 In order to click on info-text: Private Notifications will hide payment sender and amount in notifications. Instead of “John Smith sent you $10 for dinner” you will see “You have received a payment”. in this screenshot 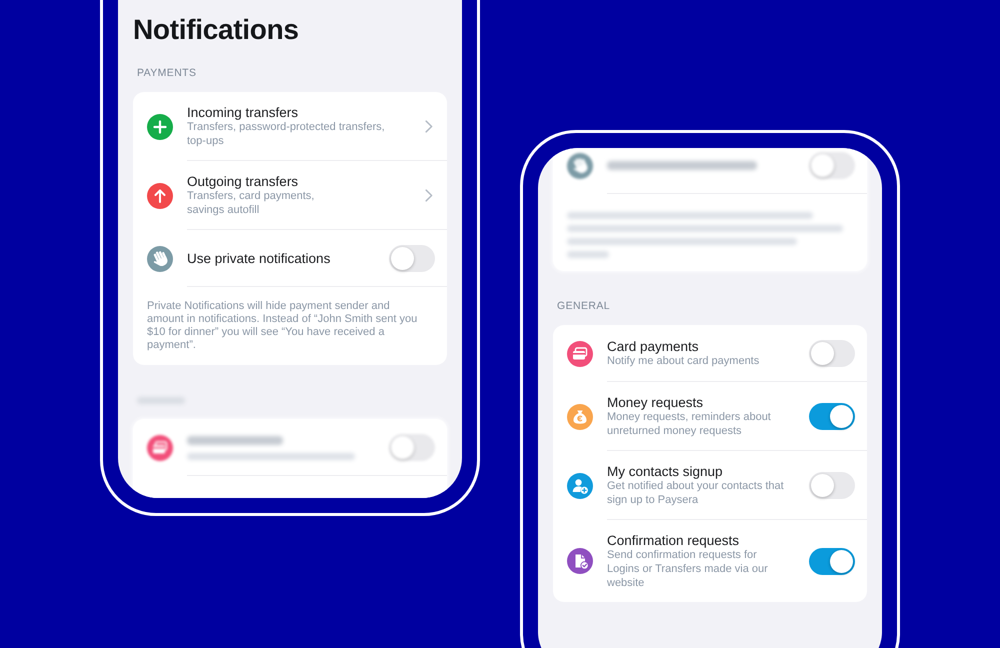, I will do `click(282, 326)`.